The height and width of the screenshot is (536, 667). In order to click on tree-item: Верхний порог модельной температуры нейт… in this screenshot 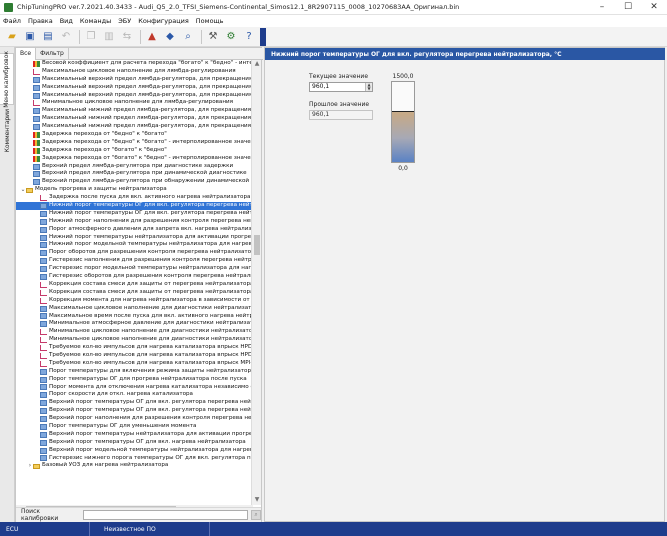, I will do `click(134, 451)`.